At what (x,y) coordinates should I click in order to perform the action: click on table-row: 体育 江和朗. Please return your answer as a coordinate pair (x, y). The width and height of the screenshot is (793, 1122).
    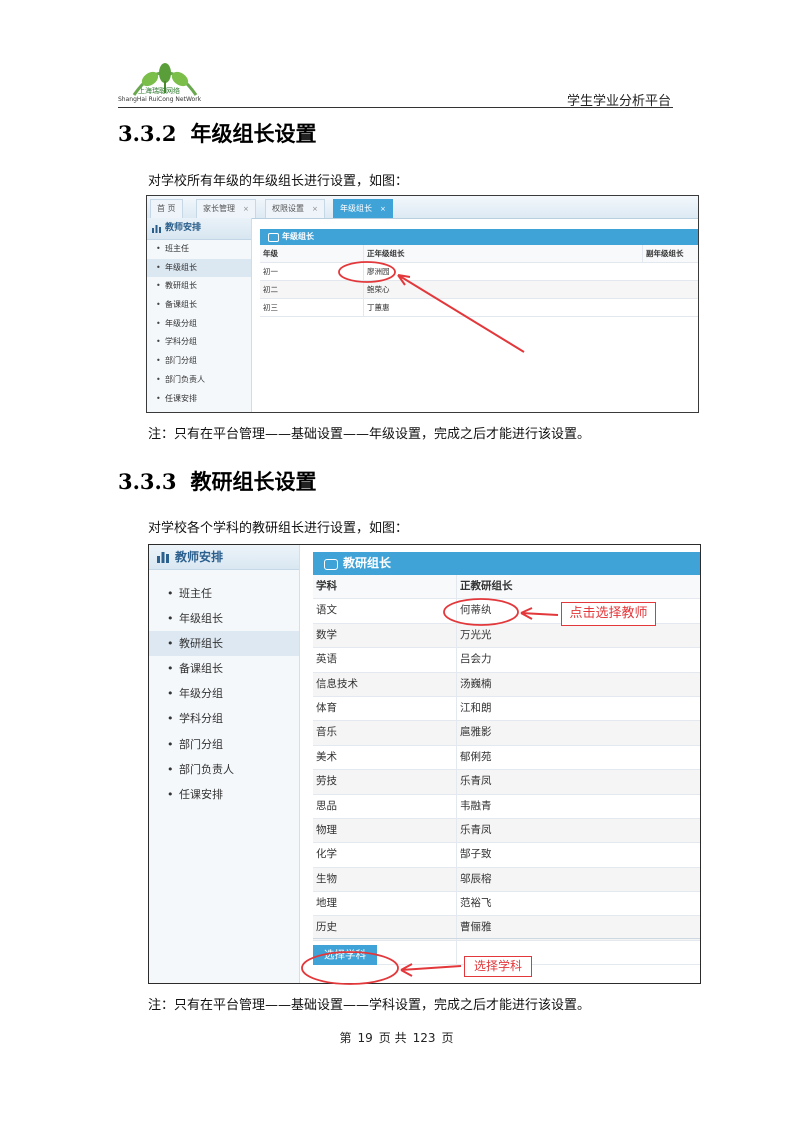
    Looking at the image, I should click on (506, 709).